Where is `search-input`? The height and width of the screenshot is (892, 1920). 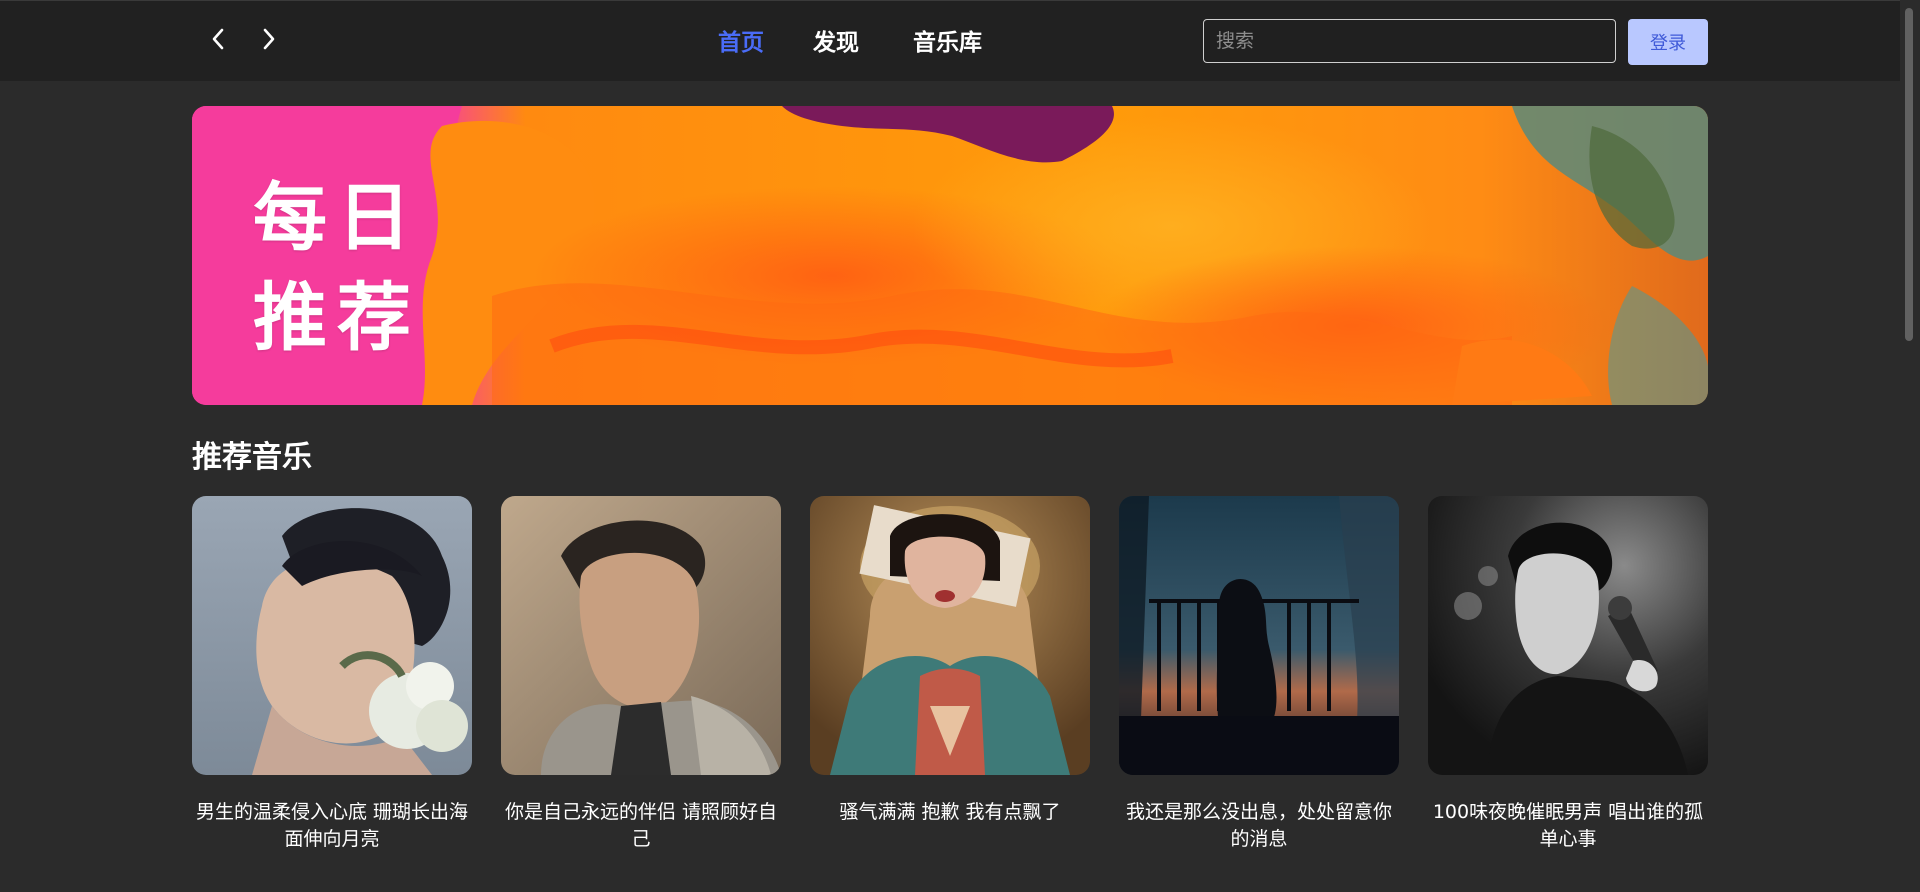 search-input is located at coordinates (1409, 41).